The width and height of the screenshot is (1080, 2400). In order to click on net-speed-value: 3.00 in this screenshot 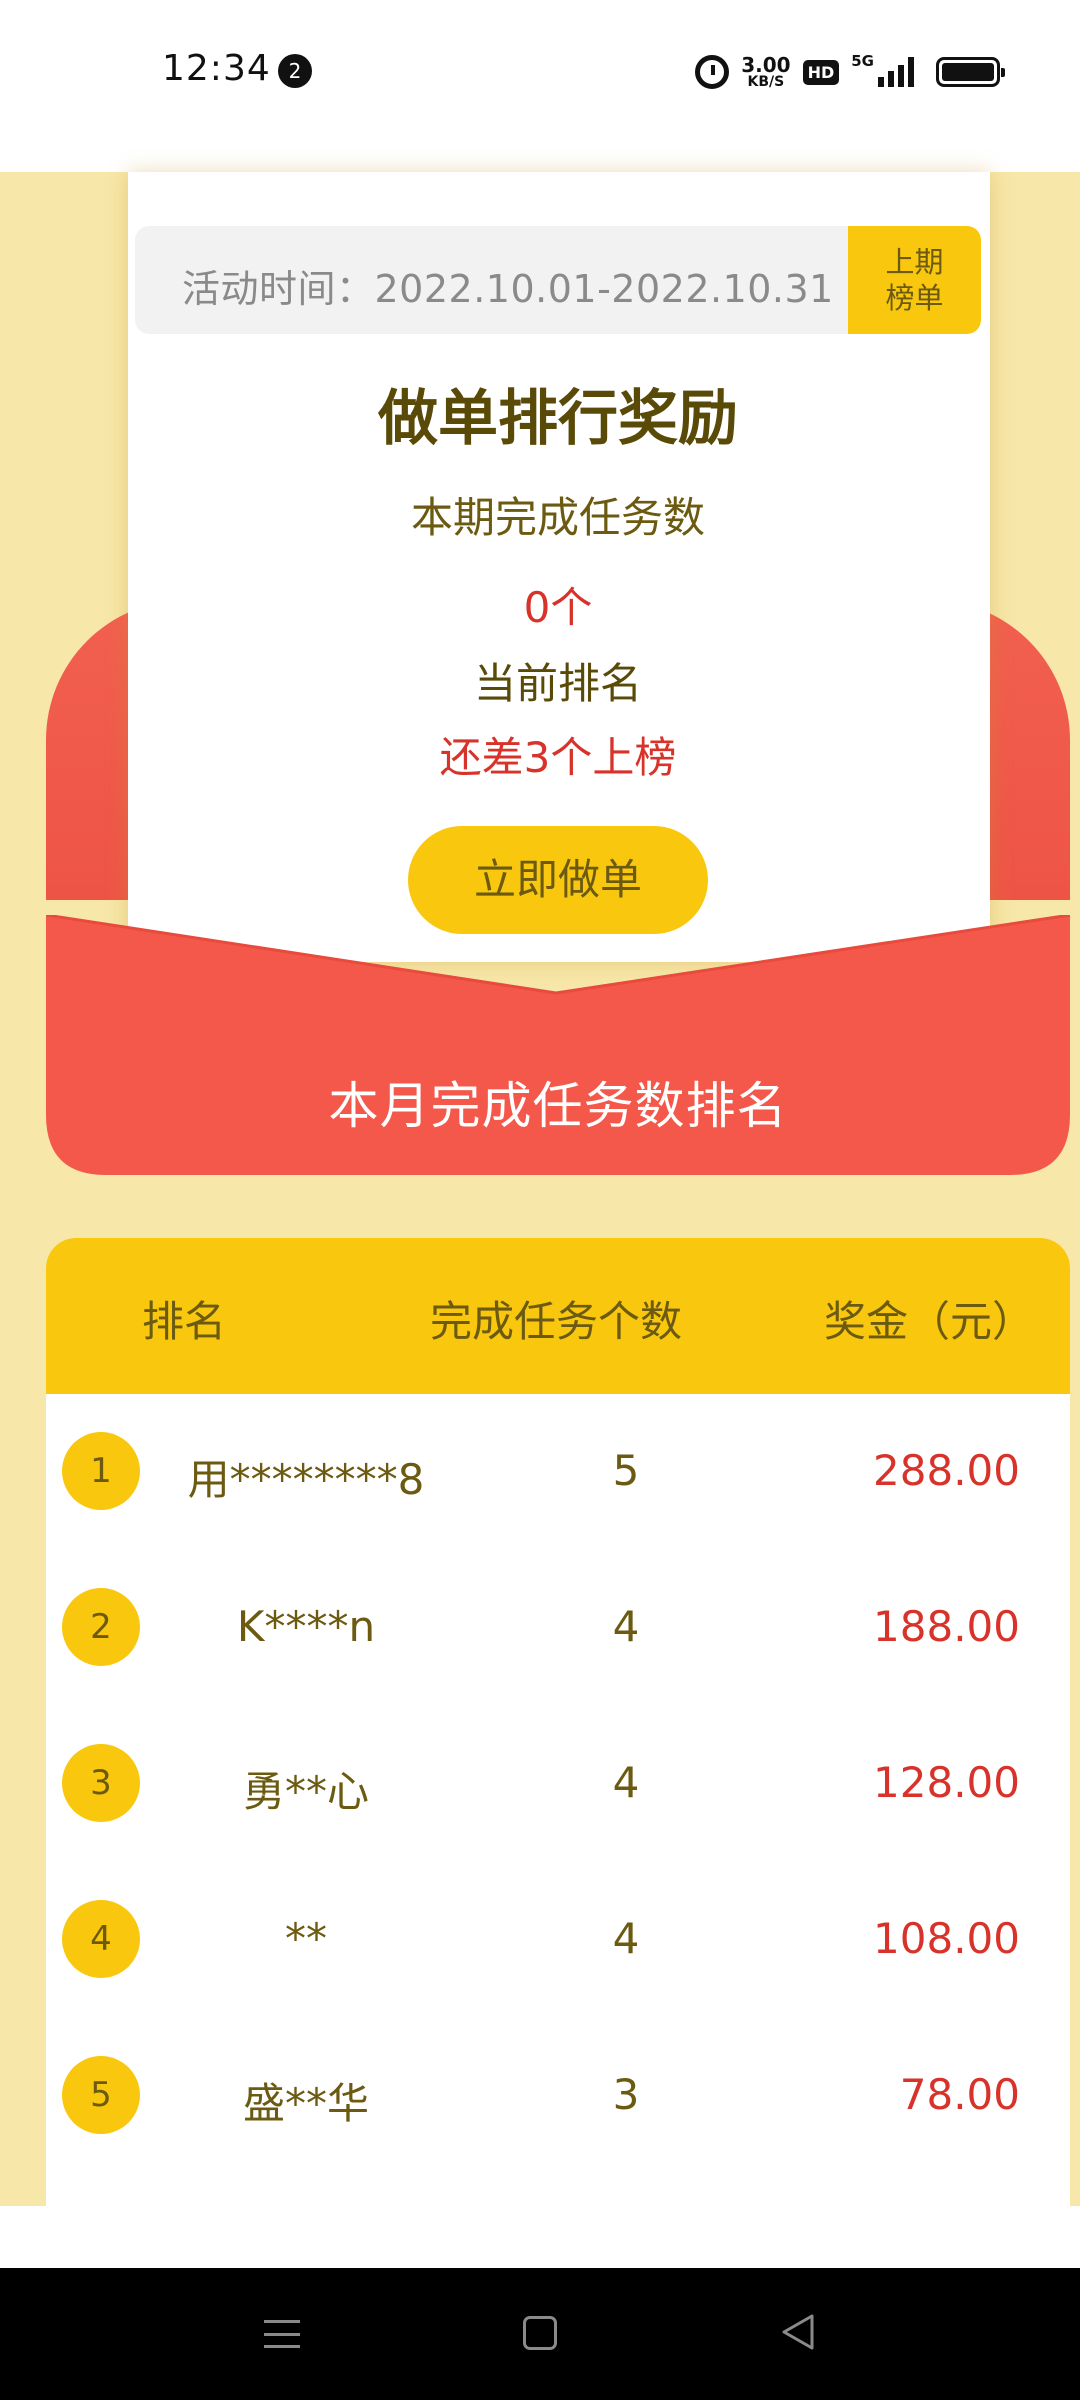, I will do `click(766, 65)`.